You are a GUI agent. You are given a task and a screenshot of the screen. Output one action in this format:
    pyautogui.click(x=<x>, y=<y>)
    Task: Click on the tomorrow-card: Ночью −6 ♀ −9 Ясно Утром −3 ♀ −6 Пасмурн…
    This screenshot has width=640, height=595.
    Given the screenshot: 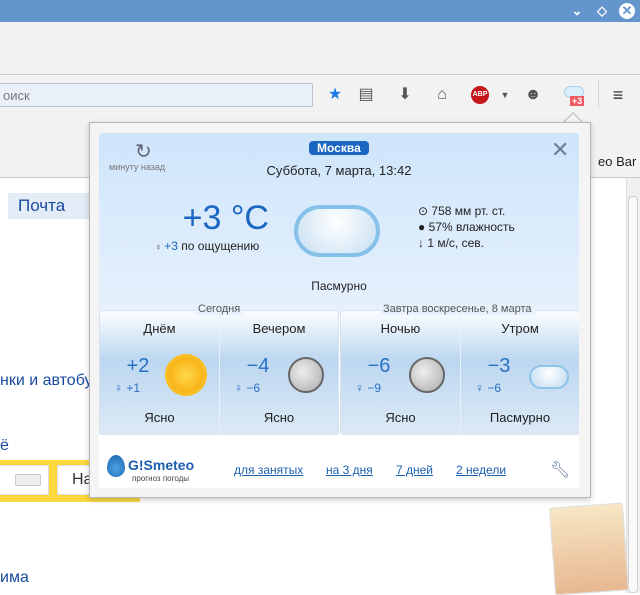 What is the action you would take?
    pyautogui.click(x=459, y=372)
    